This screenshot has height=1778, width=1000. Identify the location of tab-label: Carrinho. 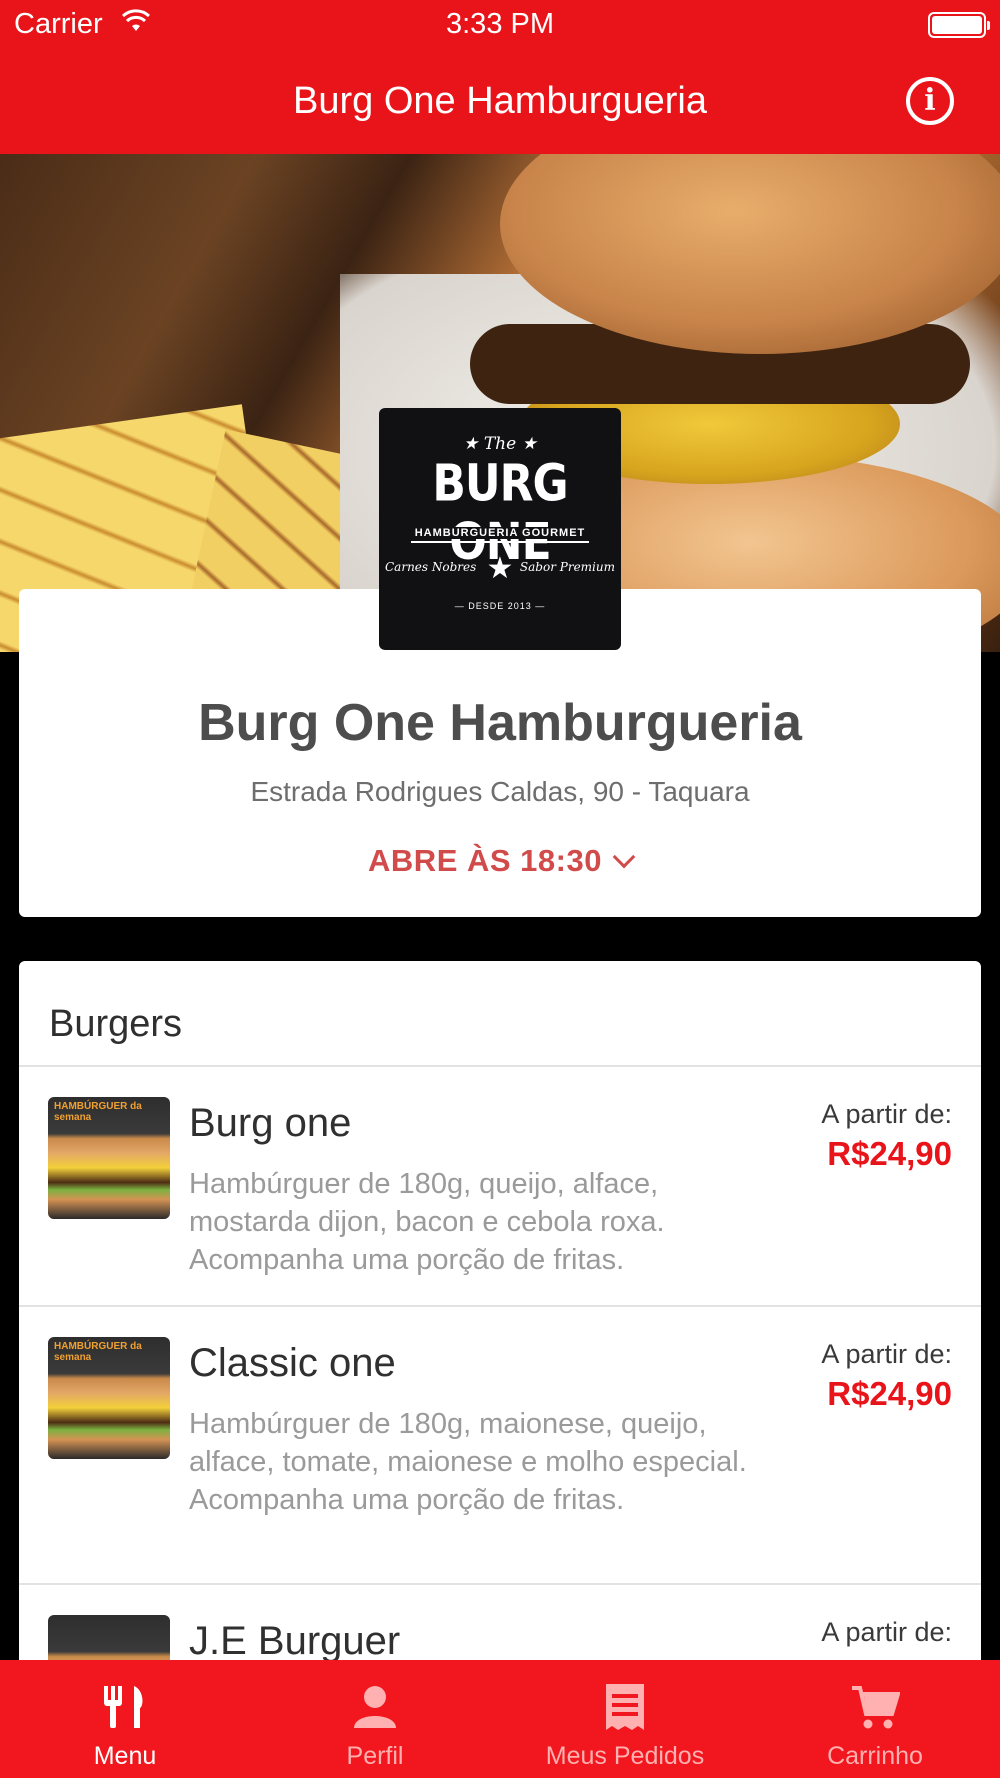
(875, 1756).